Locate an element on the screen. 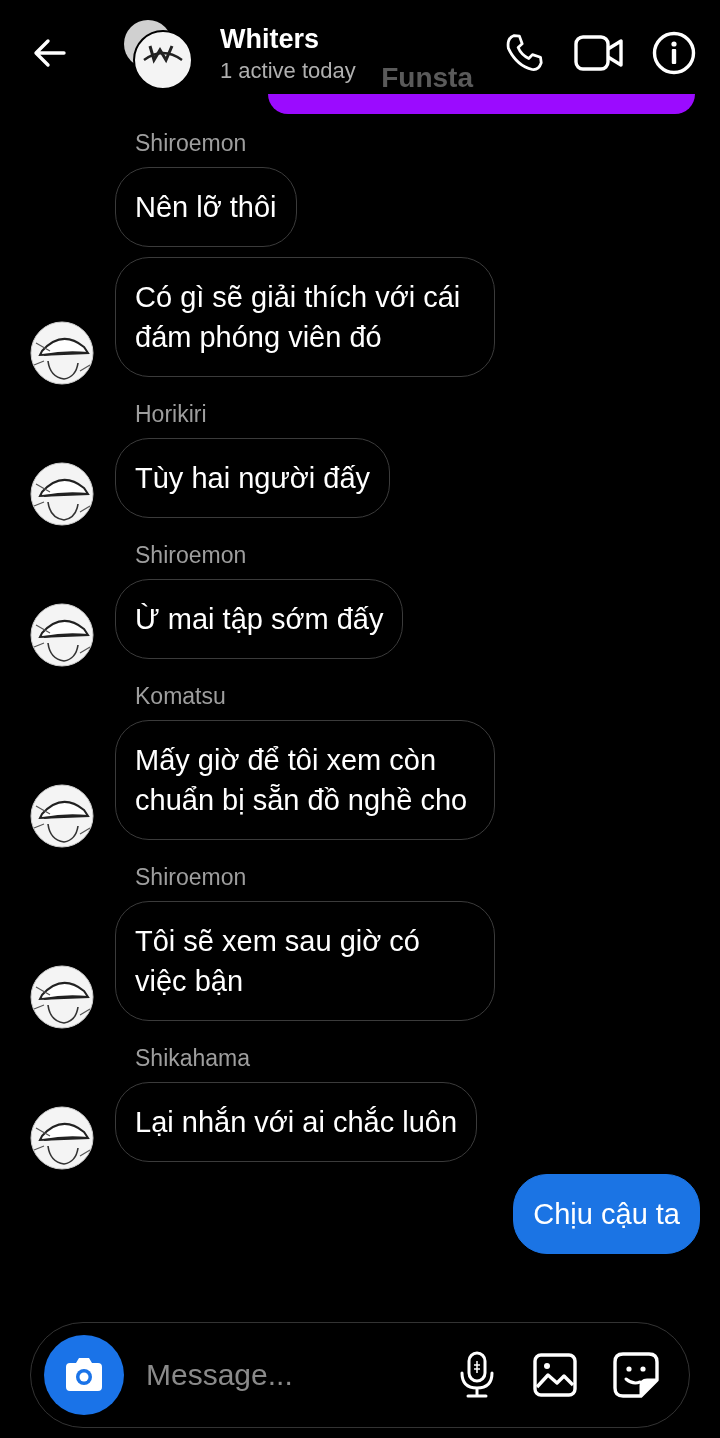 This screenshot has width=720, height=1438. sender-name: Horikiri is located at coordinates (171, 414).